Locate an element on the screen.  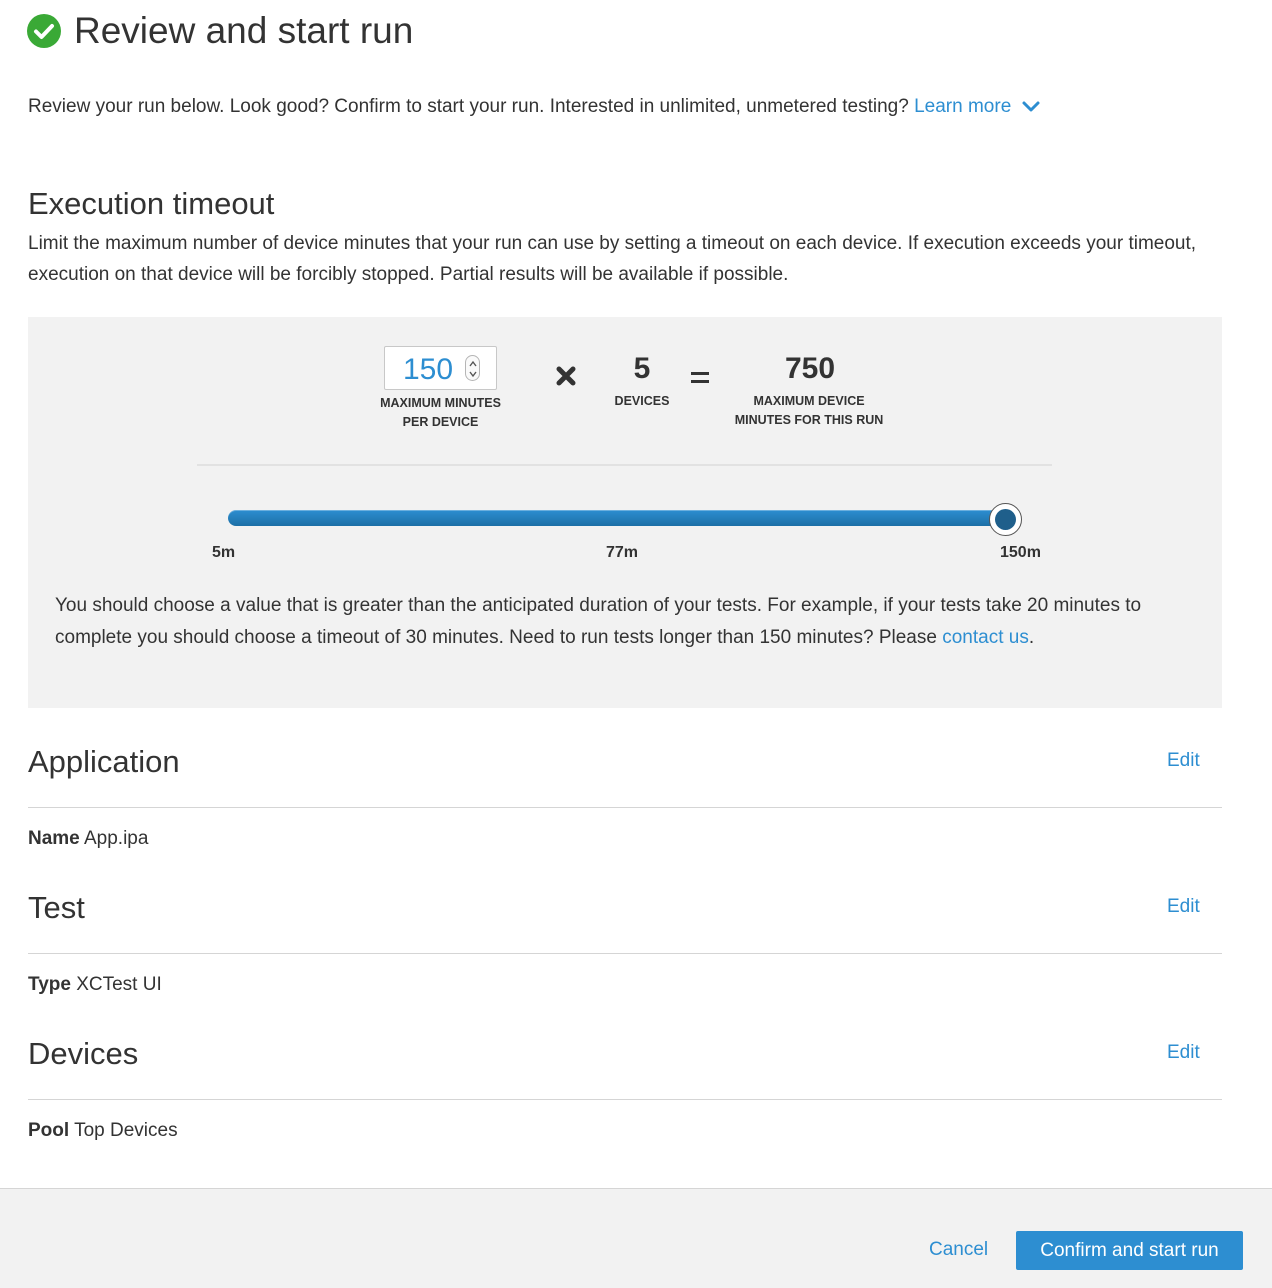
chevron-down-icon is located at coordinates (1031, 107).